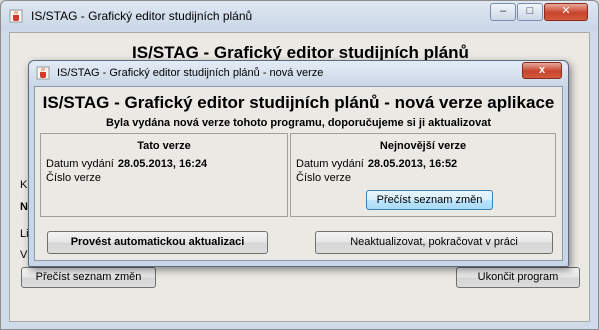 This screenshot has height=330, width=599. Describe the element at coordinates (566, 12) in the screenshot. I see `close-button: ✕` at that location.